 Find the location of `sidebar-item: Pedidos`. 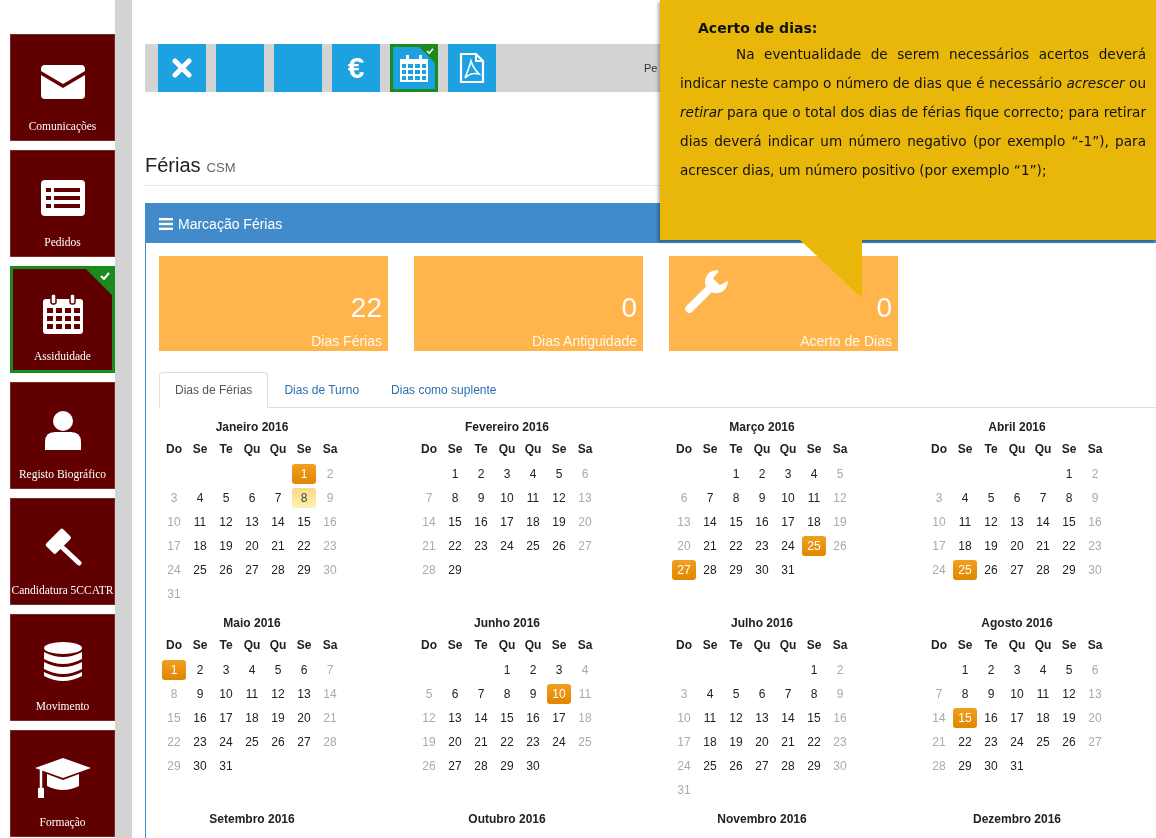

sidebar-item: Pedidos is located at coordinates (62, 203).